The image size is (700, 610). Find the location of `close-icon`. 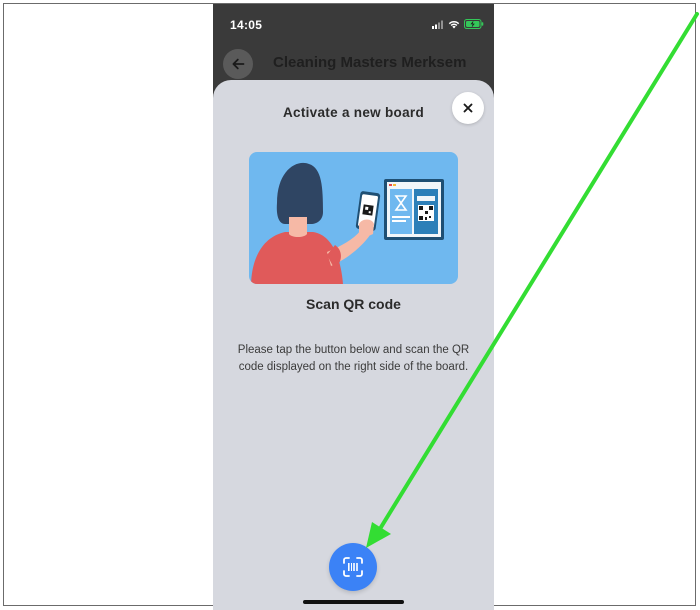

close-icon is located at coordinates (468, 108).